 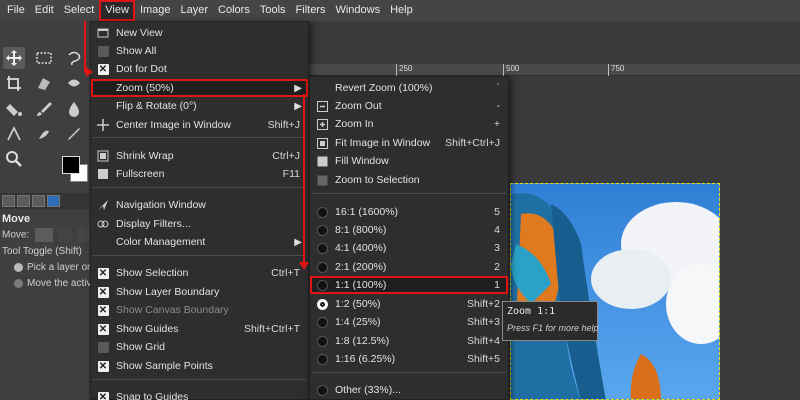 I want to click on zoom-item-revert: Revert Zoom (100%) `, so click(x=409, y=88).